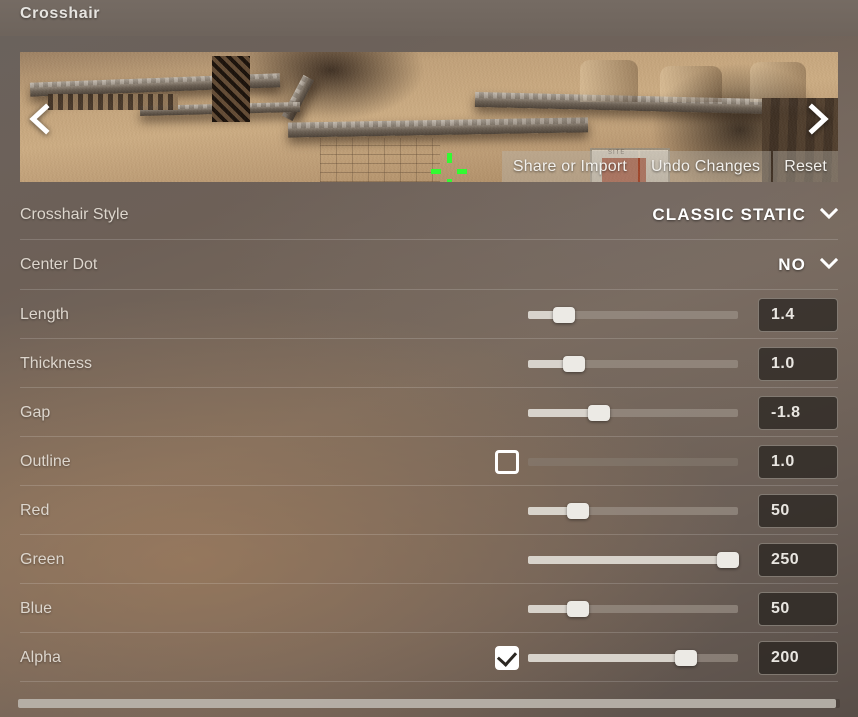  Describe the element at coordinates (56, 363) in the screenshot. I see `setting-label-thickness: Thickness` at that location.